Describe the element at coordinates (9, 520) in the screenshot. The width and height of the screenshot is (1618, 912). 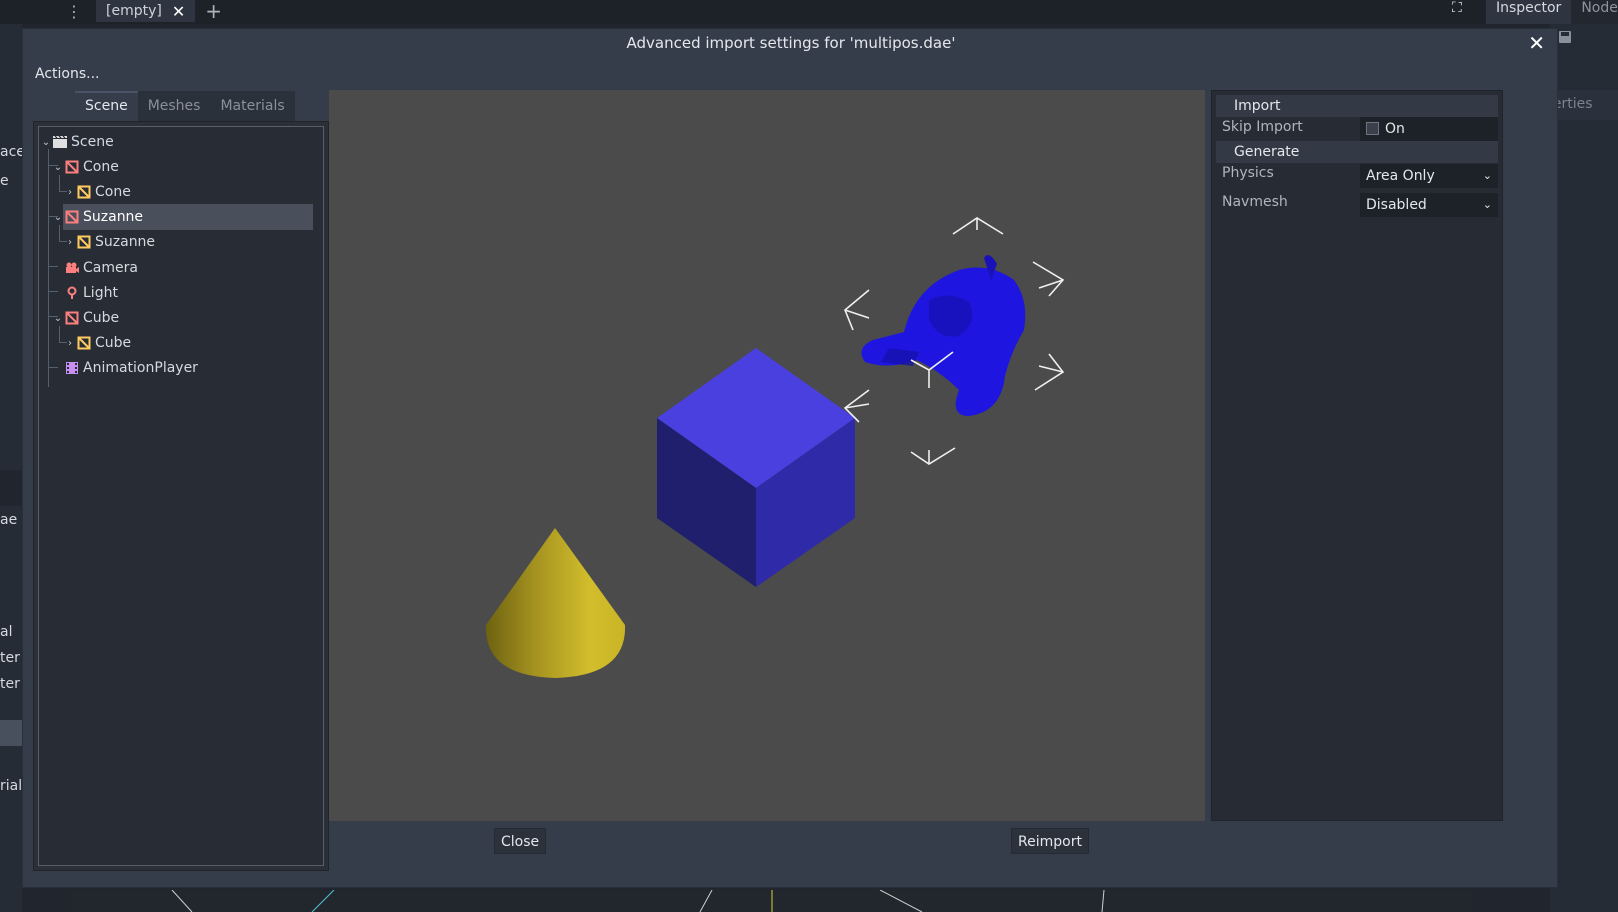
I see `dock-text-fragment: ae` at that location.